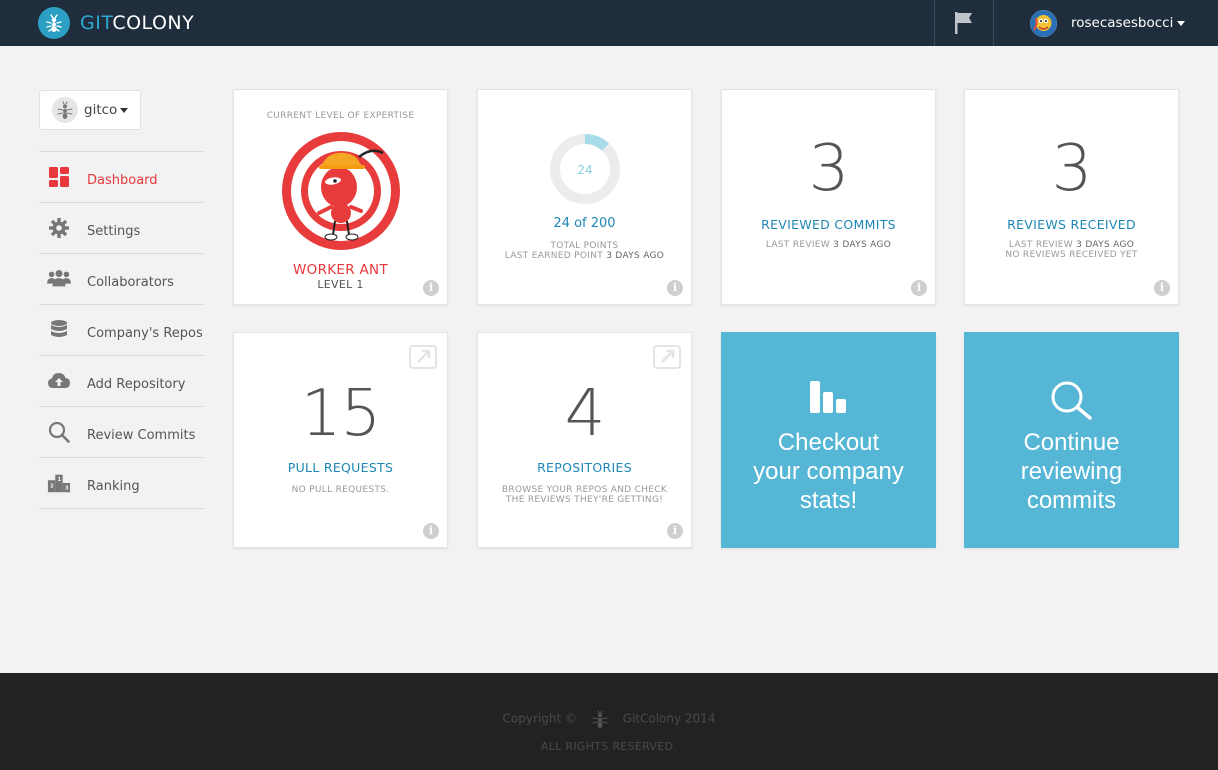  Describe the element at coordinates (114, 231) in the screenshot. I see `sidebar-item-label: Settings` at that location.